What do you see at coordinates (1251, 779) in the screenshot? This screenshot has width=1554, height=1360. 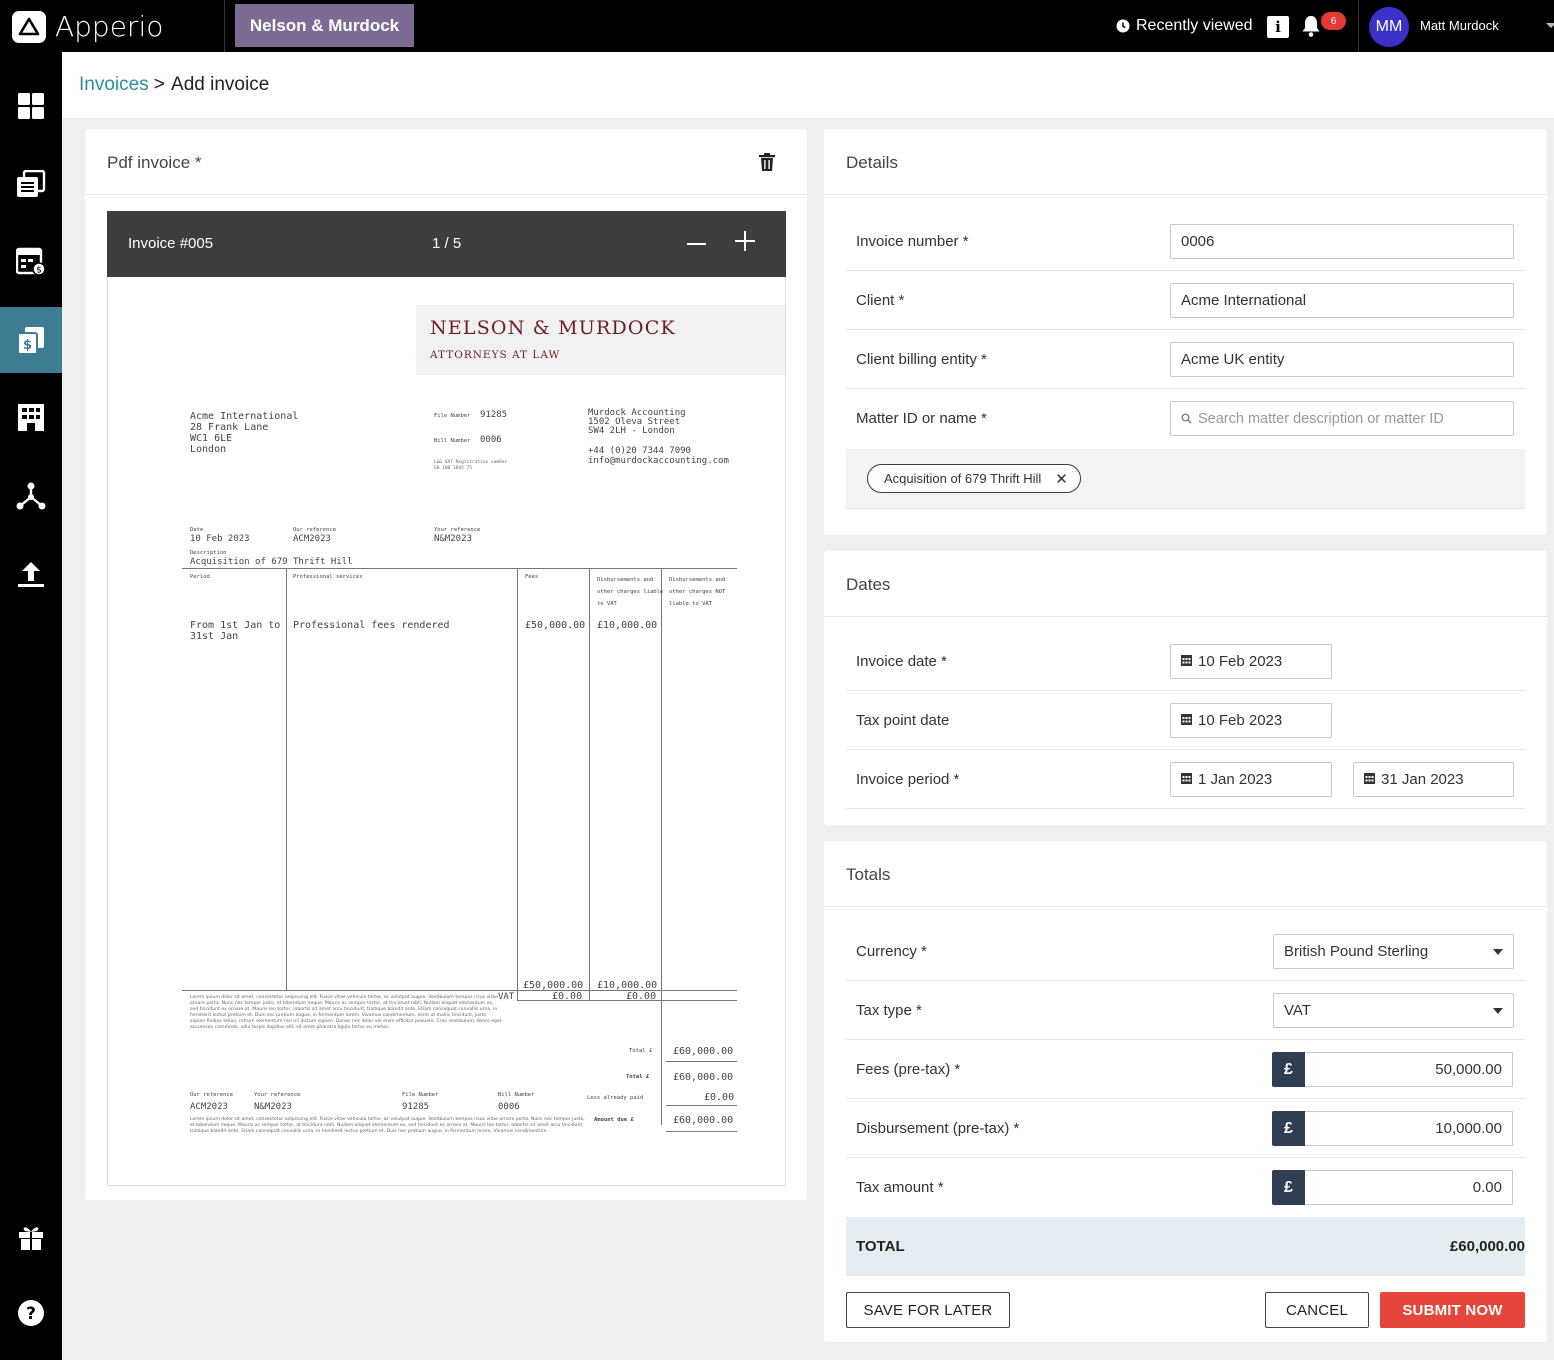 I see `period-start-input: 1 Jan 2023` at bounding box center [1251, 779].